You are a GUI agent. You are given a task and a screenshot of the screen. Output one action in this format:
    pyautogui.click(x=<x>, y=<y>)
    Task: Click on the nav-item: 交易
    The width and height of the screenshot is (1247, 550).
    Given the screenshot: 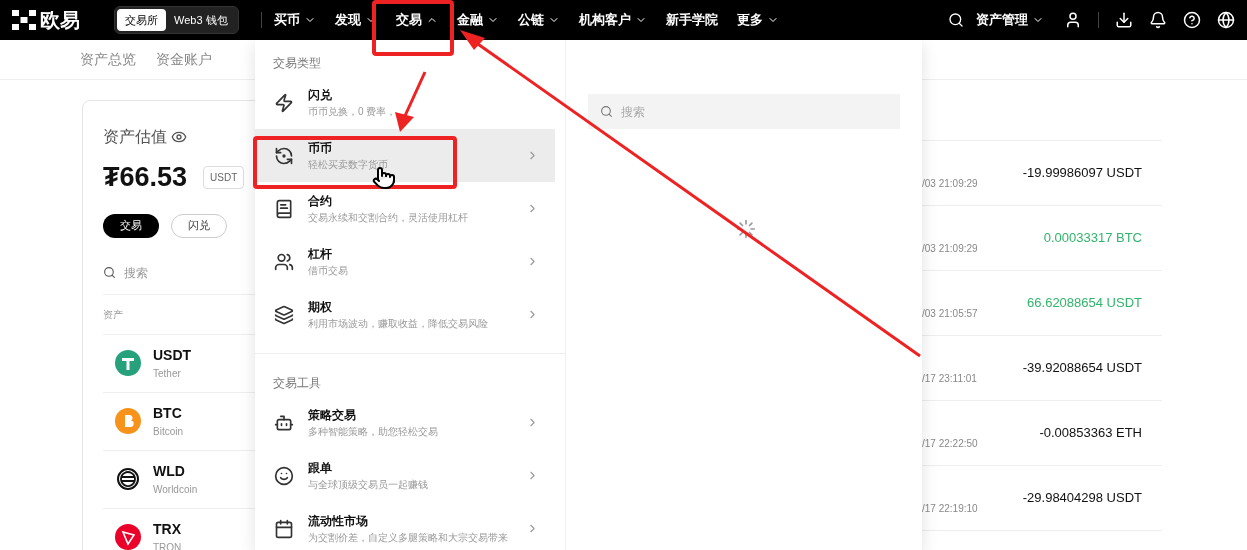 What is the action you would take?
    pyautogui.click(x=416, y=20)
    